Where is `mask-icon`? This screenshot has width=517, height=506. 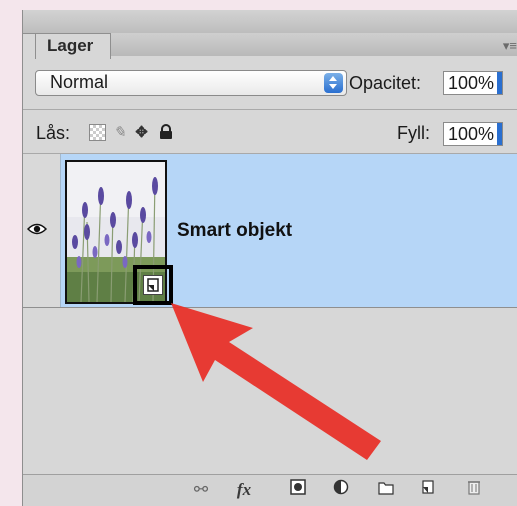
mask-icon is located at coordinates (298, 490).